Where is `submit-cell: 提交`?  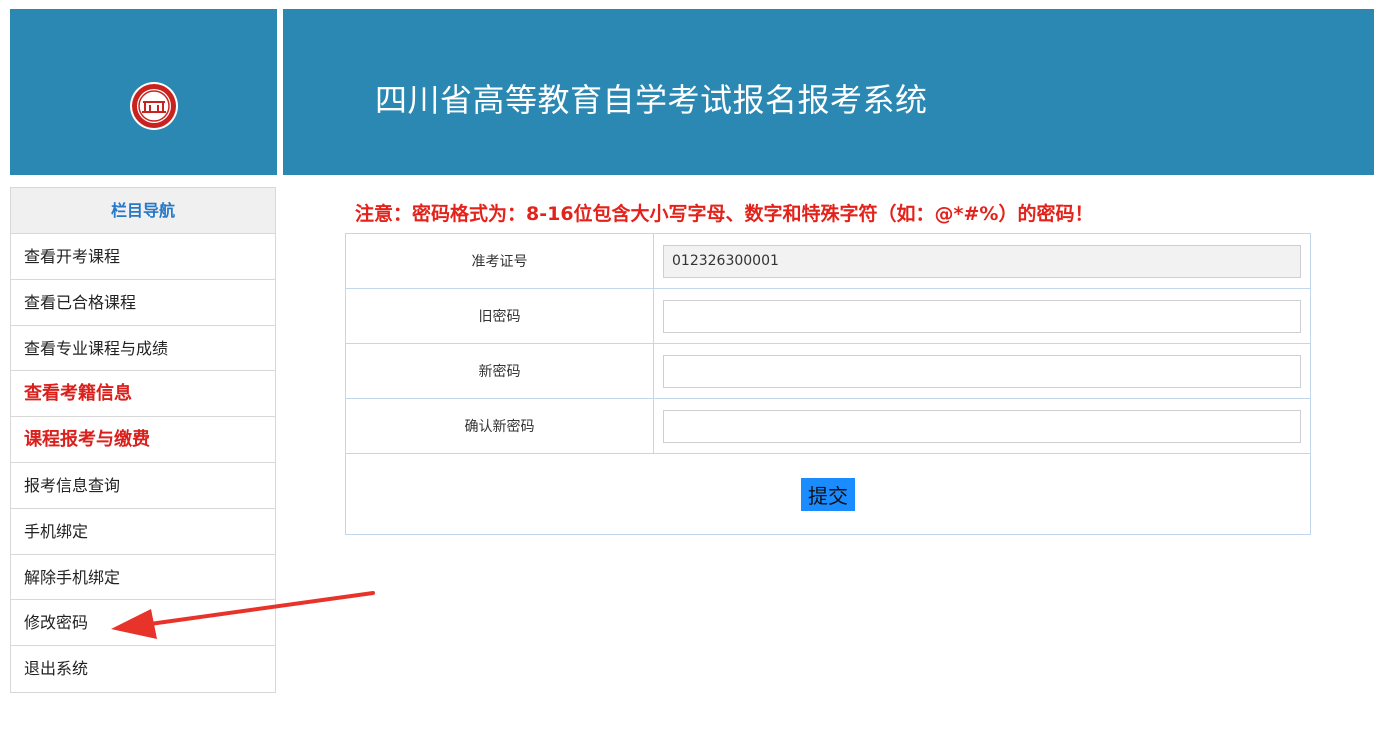
submit-cell: 提交 is located at coordinates (828, 494).